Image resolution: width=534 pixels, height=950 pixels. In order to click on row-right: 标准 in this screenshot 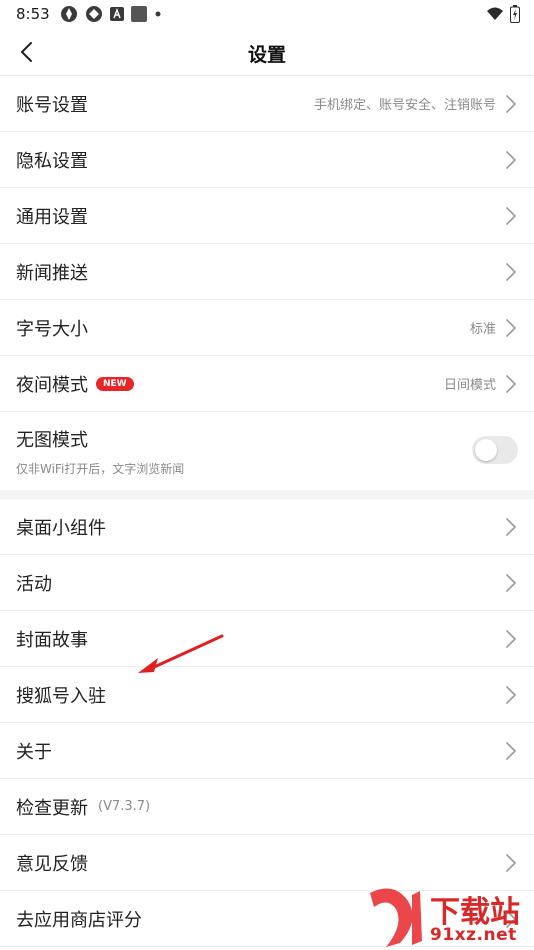, I will do `click(494, 328)`.